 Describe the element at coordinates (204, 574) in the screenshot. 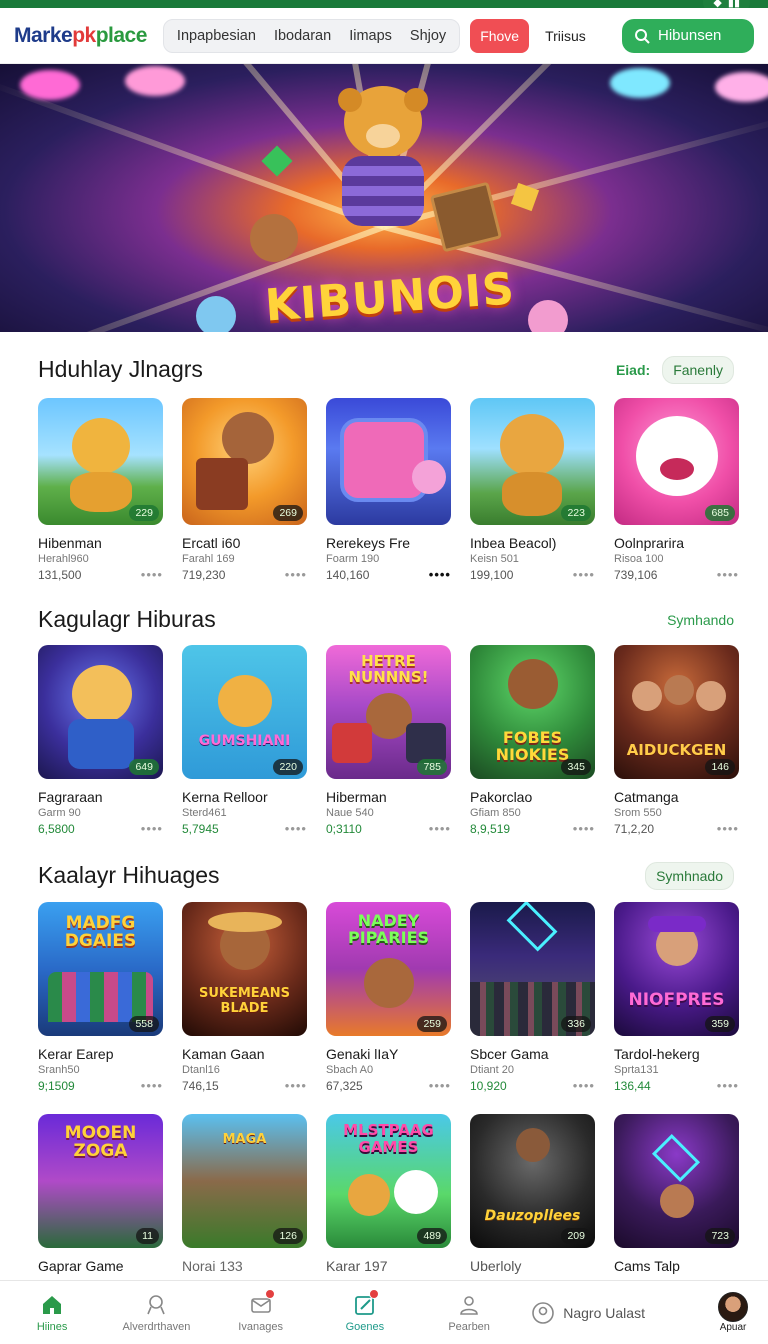

I see `game-value: 719,230` at that location.